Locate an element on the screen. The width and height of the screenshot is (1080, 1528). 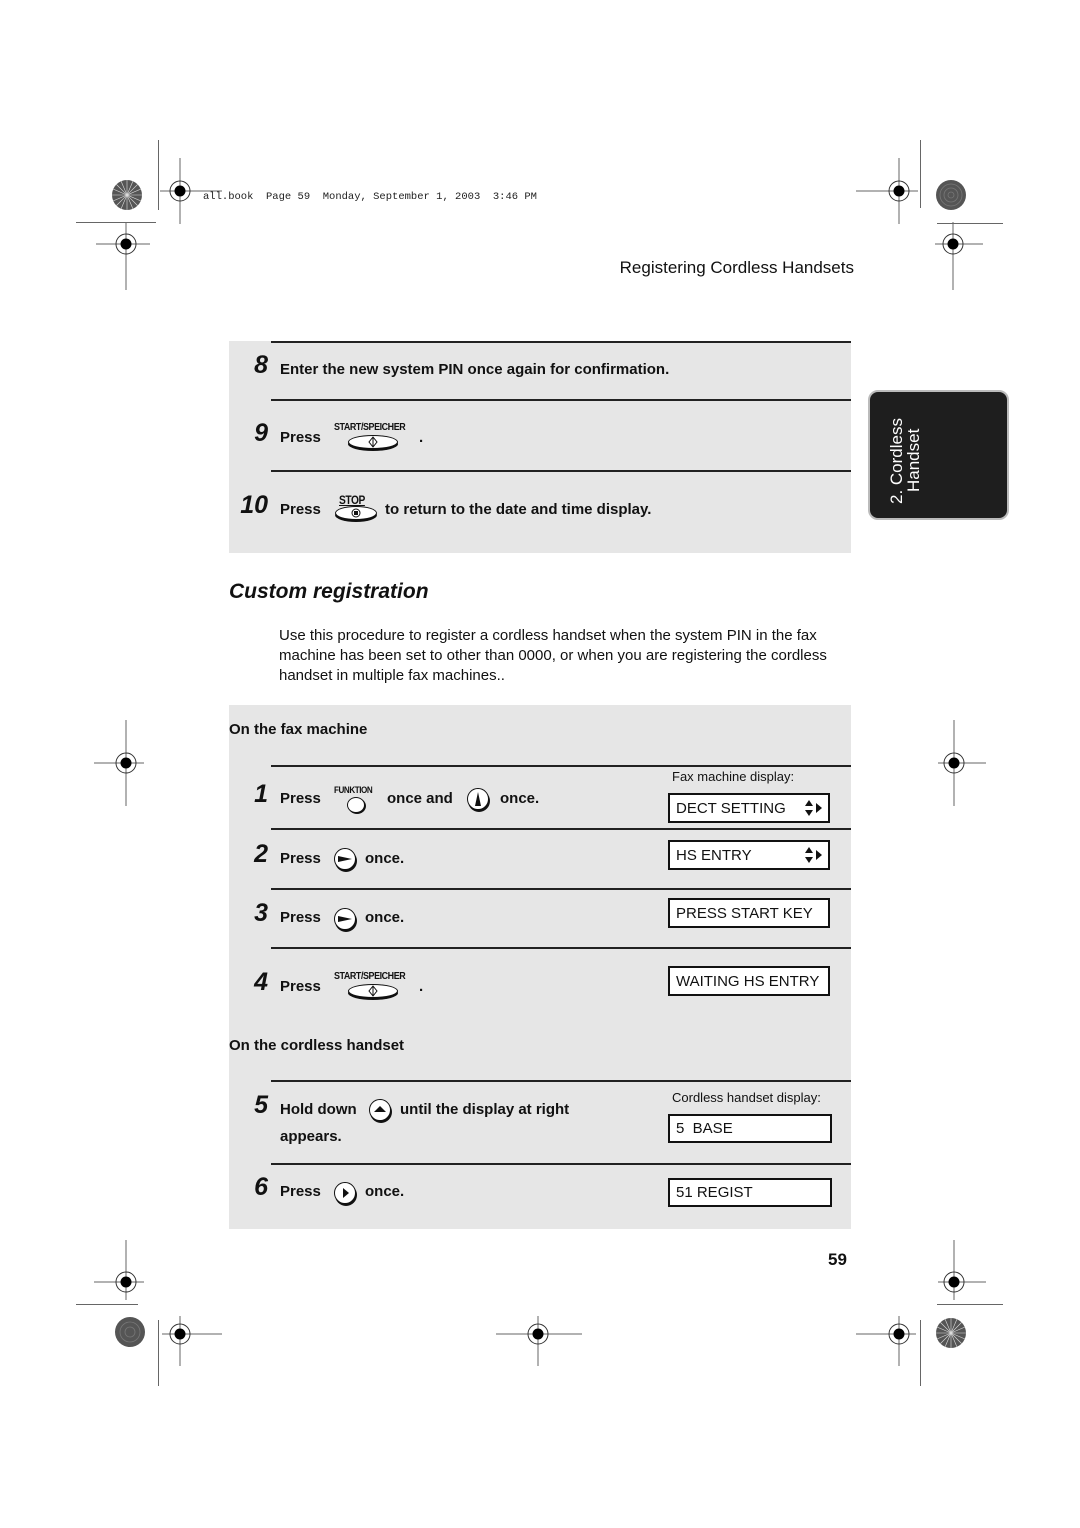
step-text-end: until the display at right is located at coordinates (485, 1109).